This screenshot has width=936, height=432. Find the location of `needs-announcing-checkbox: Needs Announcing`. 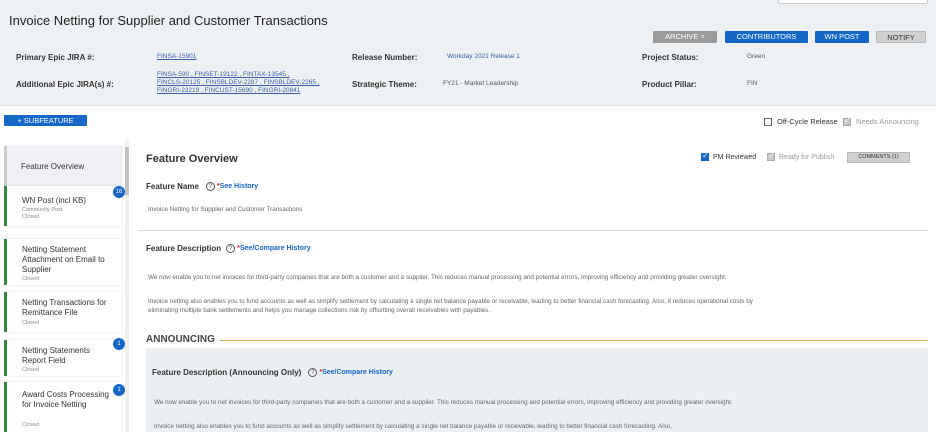

needs-announcing-checkbox: Needs Announcing is located at coordinates (881, 121).